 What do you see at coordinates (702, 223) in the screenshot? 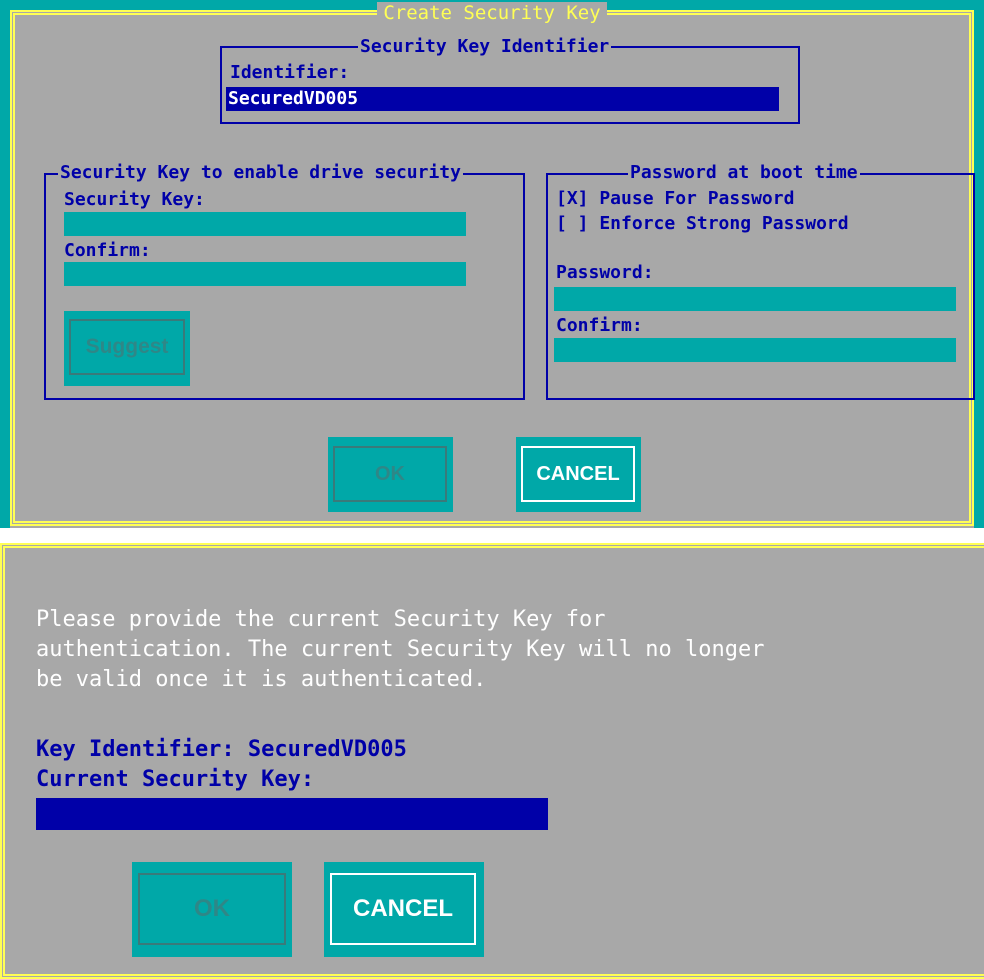
I see `enforce-strong-password-checkbox: [ ] Enforce Strong Password` at bounding box center [702, 223].